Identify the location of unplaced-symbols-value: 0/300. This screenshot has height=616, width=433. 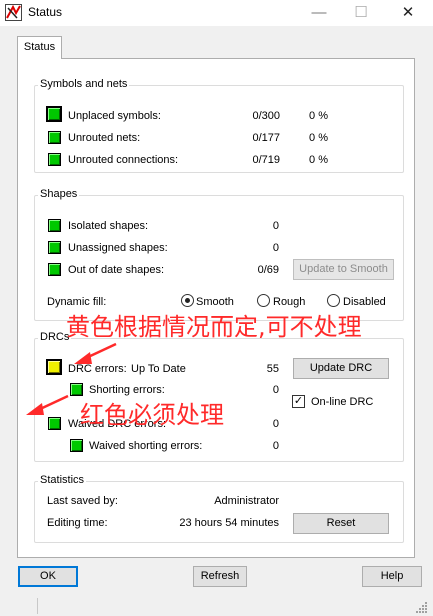
(266, 116).